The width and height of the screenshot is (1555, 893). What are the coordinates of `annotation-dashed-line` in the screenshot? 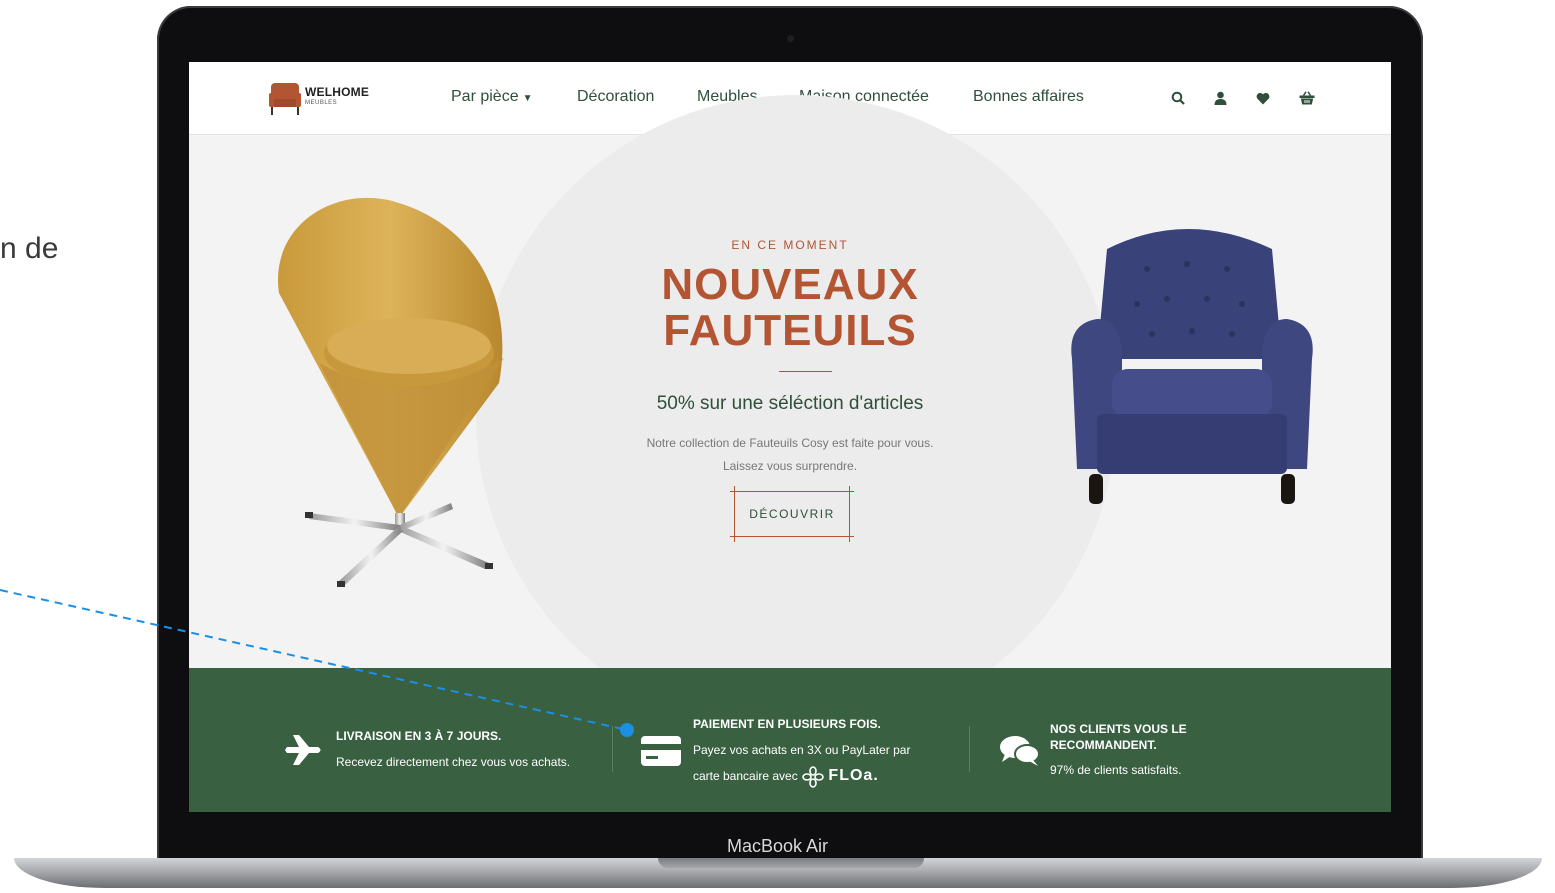 It's located at (317, 663).